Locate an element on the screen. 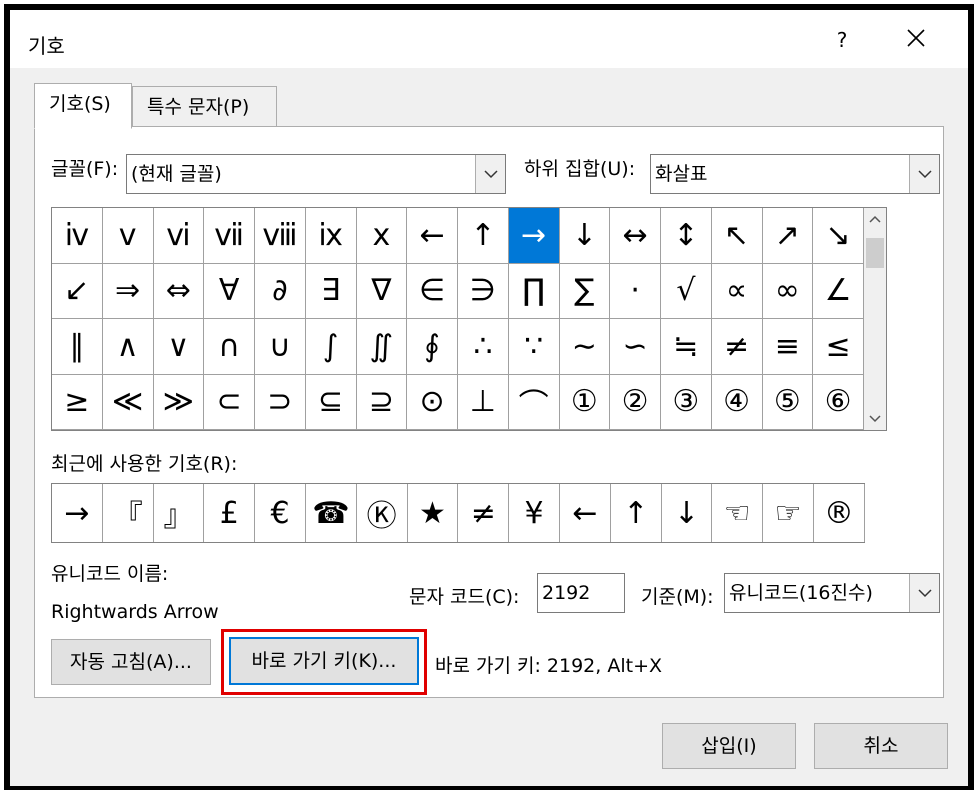 The width and height of the screenshot is (980, 798). symbol-cell: ∠ is located at coordinates (838, 291).